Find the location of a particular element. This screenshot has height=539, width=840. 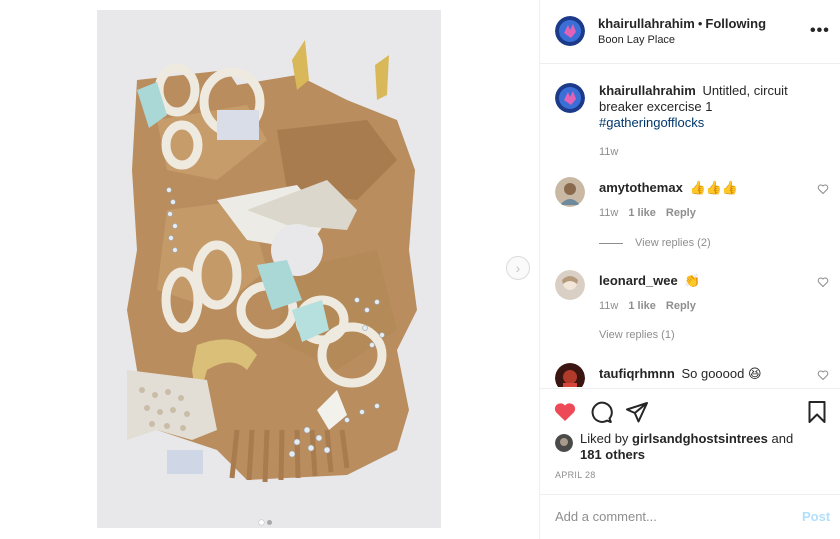

comment-body: 👍👍👍 is located at coordinates (713, 187).